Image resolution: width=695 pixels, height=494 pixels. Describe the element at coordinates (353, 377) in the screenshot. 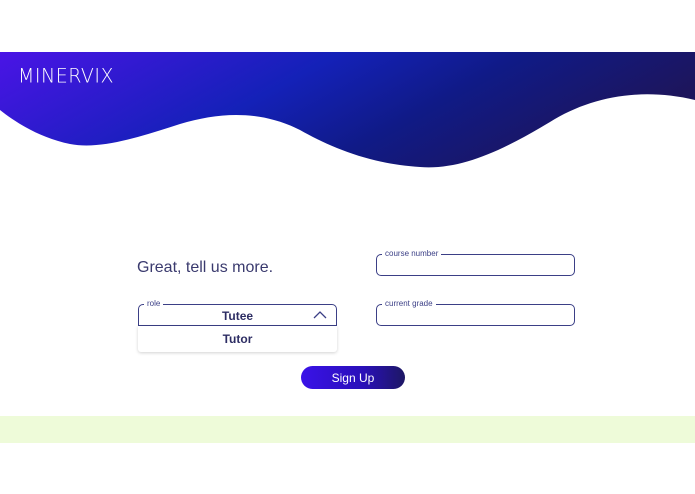

I see `sign-up-button: Sign Up` at that location.